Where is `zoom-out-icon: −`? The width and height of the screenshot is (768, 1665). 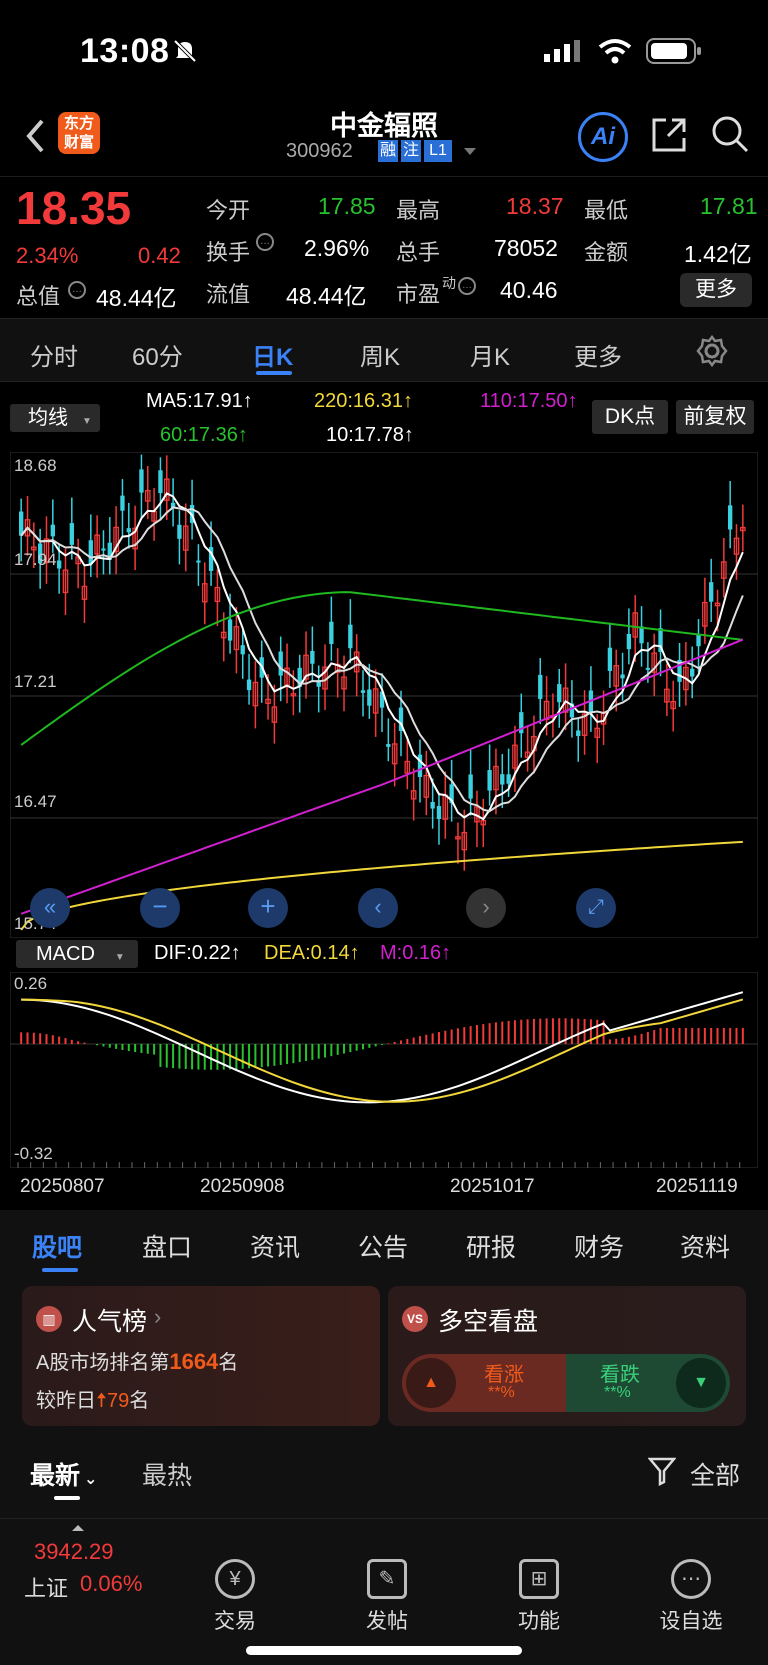
zoom-out-icon: − is located at coordinates (160, 908).